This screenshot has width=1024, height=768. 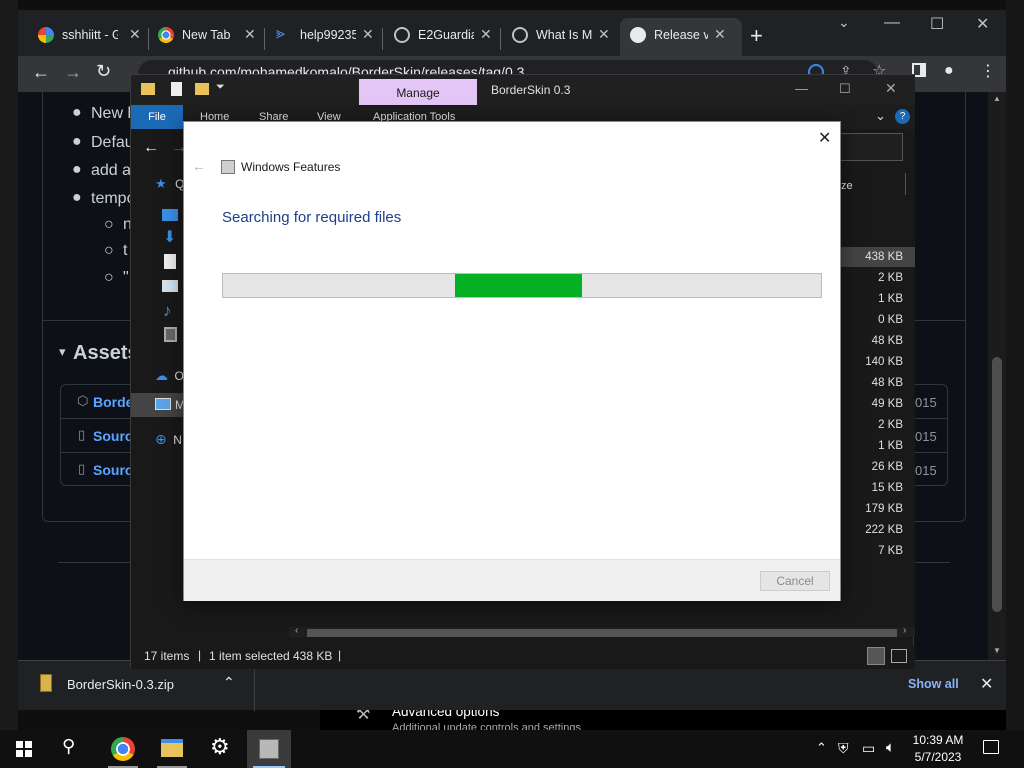 I want to click on defender-icon: ⛨, so click(x=843, y=748).